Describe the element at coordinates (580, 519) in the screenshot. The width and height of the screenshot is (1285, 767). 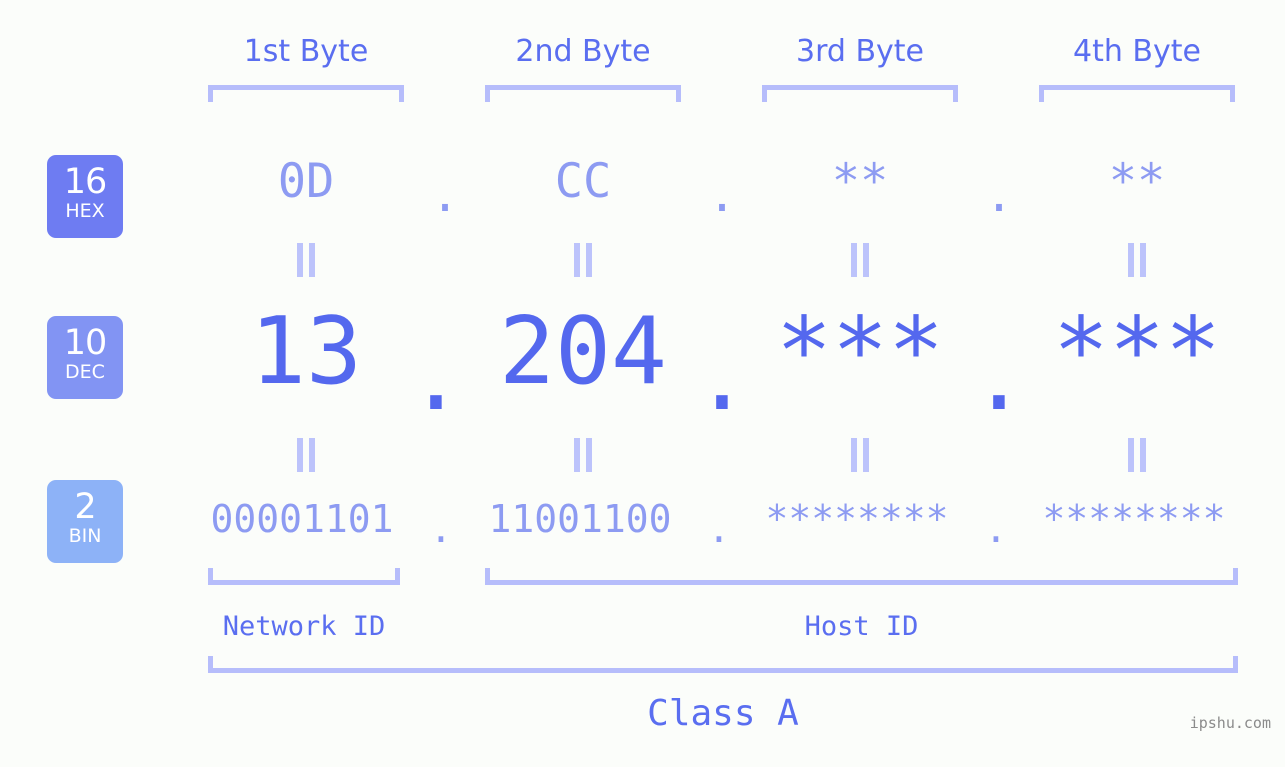
I see `bin-byte-2: 11001100` at that location.